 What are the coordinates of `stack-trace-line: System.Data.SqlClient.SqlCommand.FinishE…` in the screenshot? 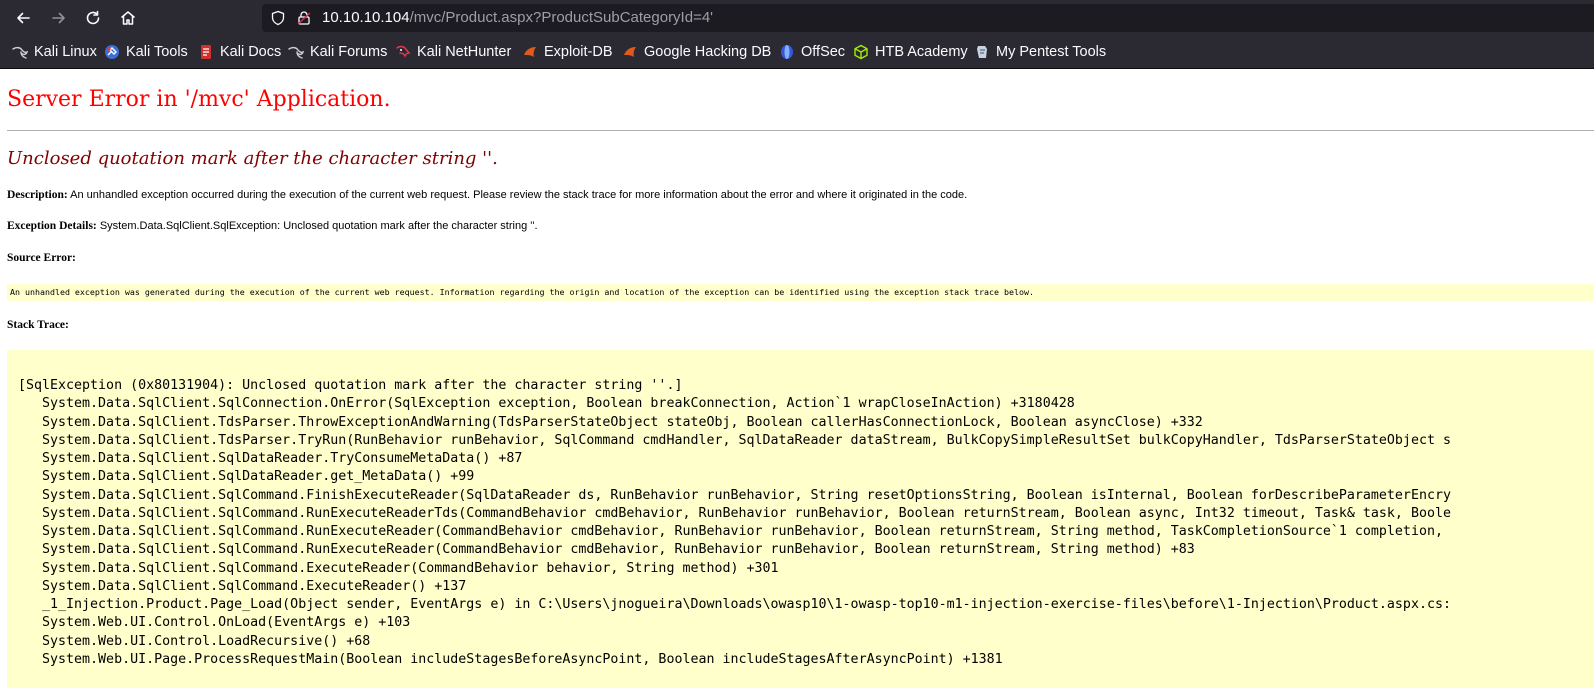 It's located at (734, 495).